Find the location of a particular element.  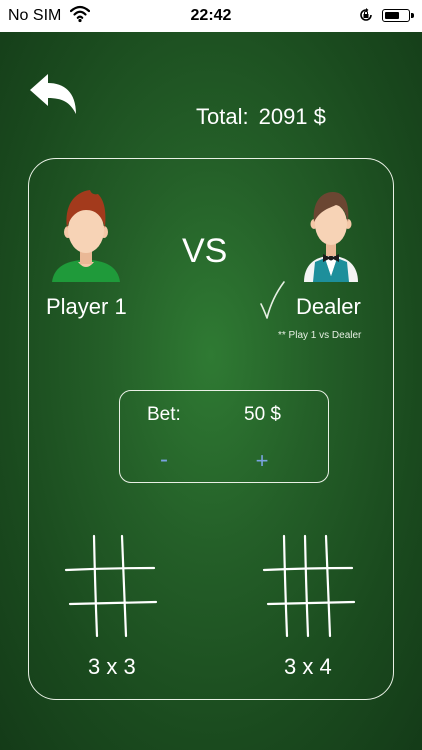

player-name: Player 1 is located at coordinates (86, 306).